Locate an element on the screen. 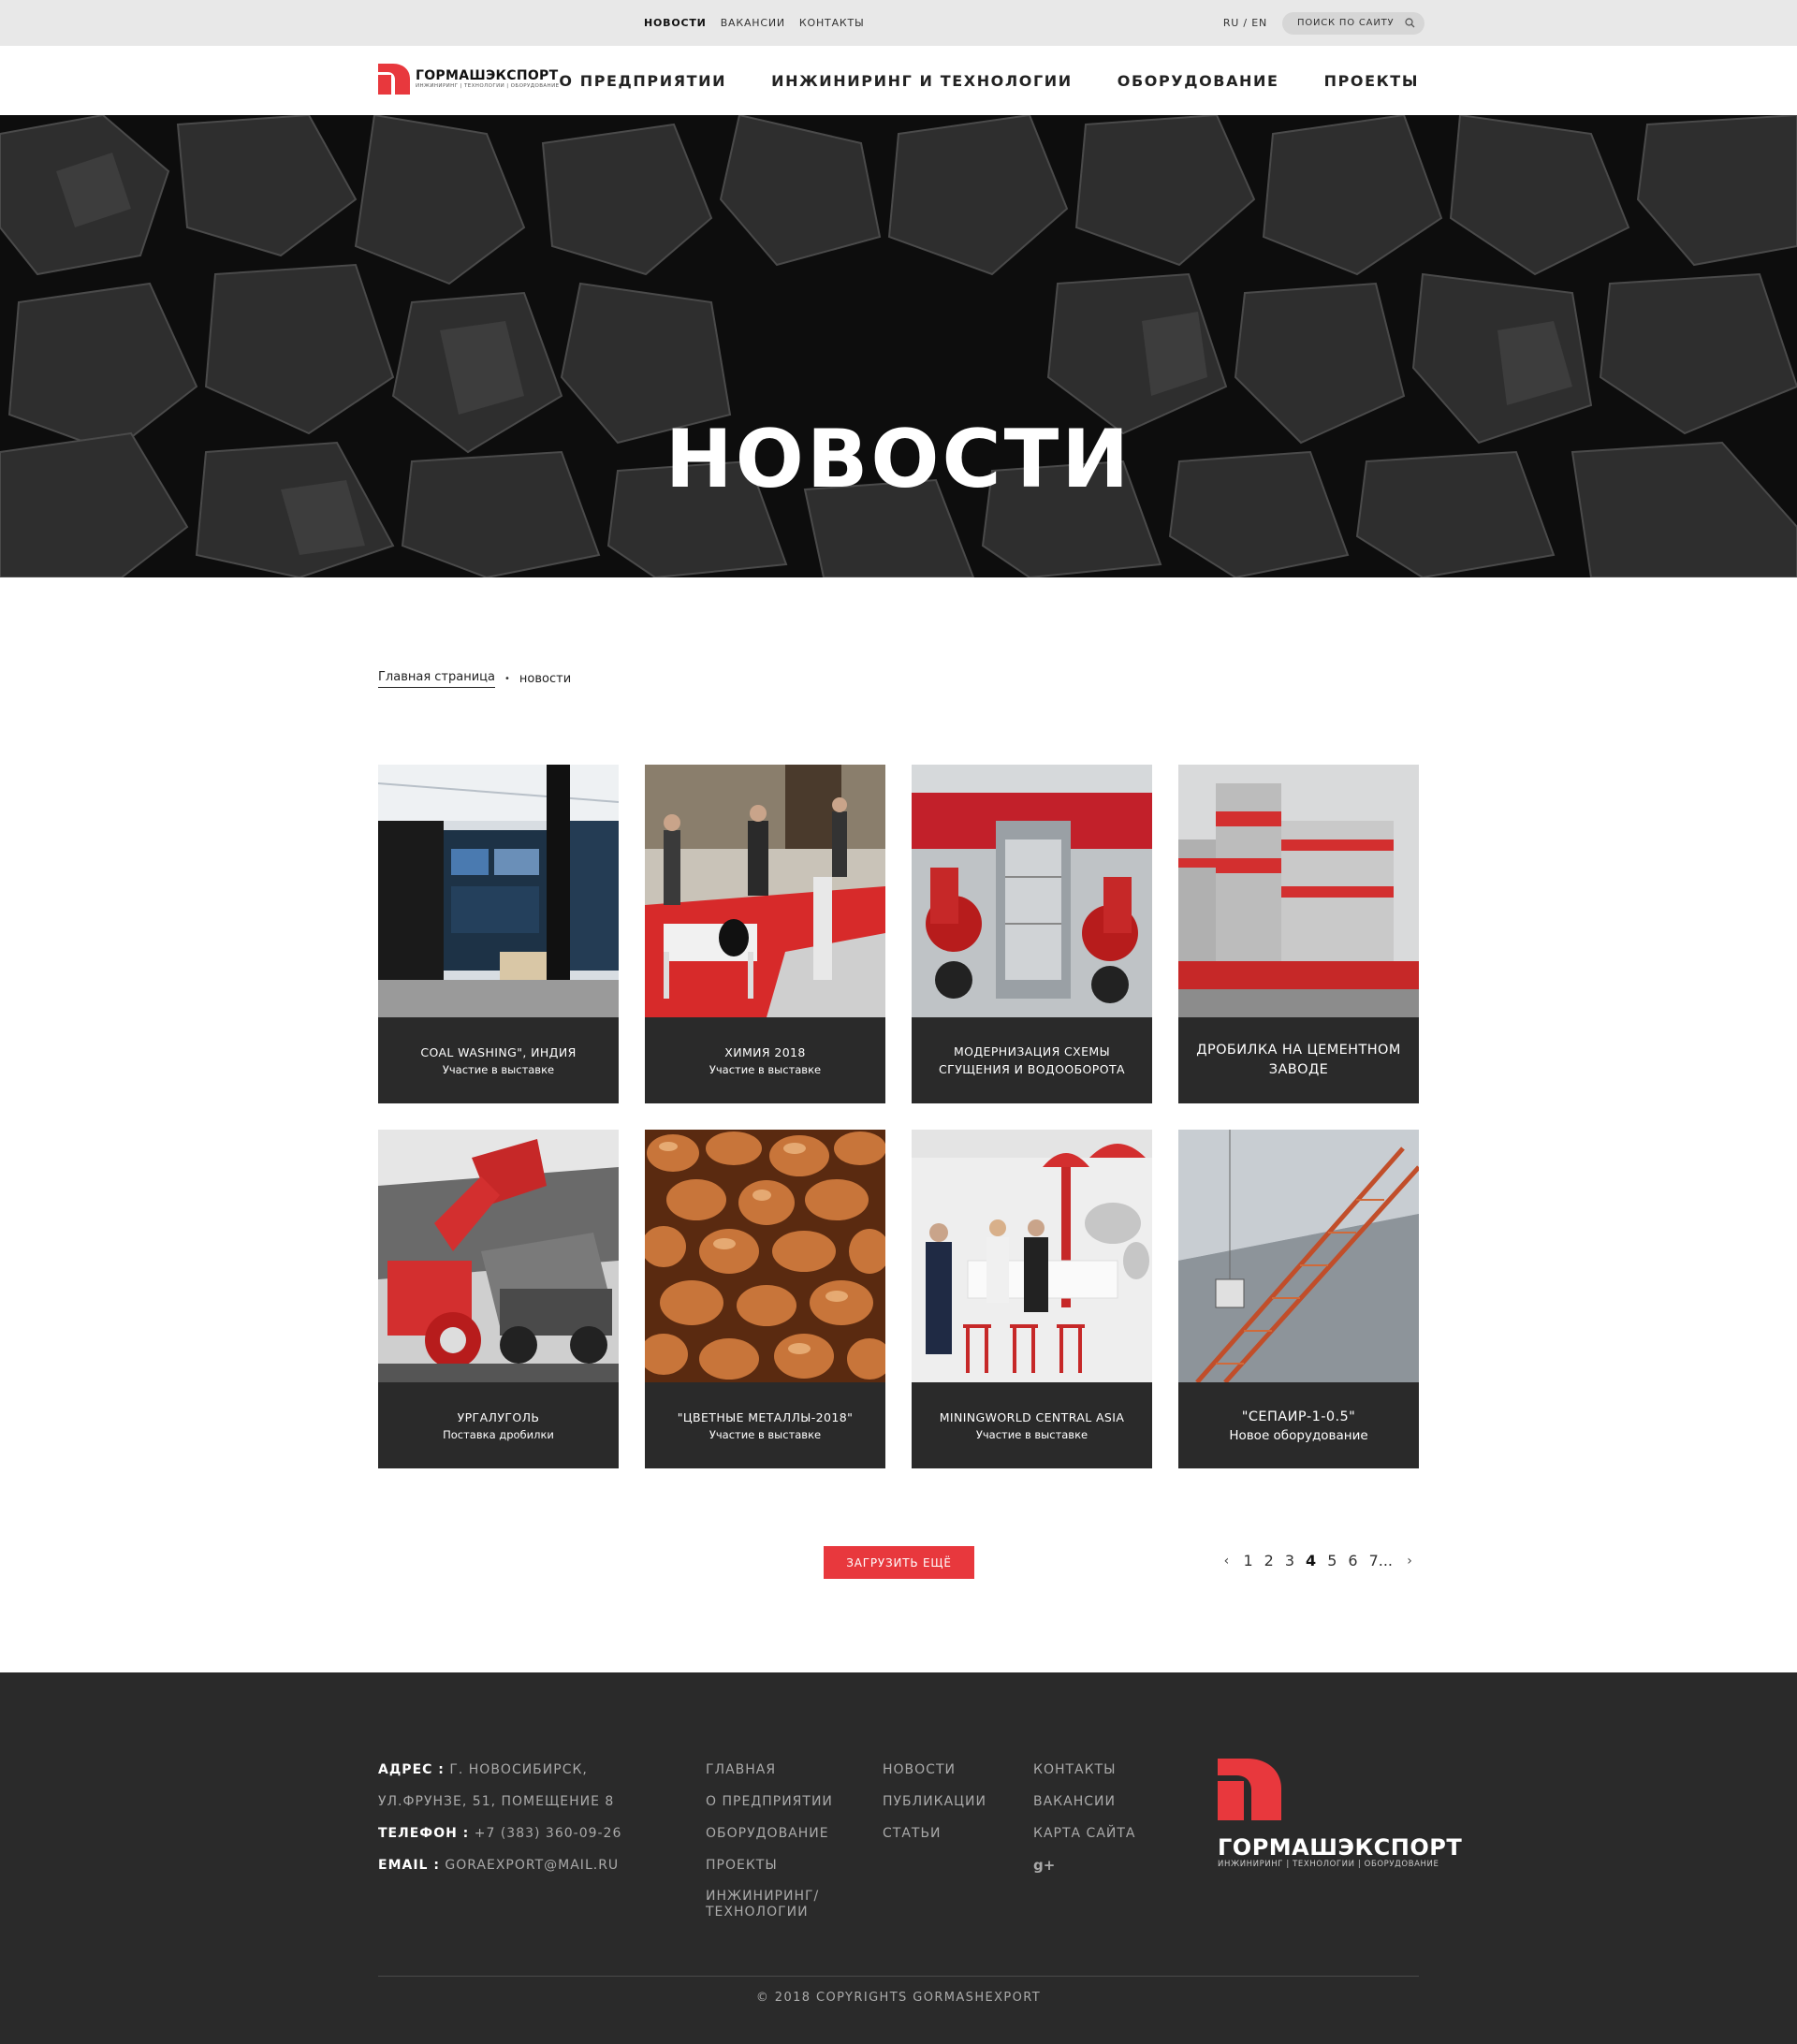  footer-address-line2: ул.Фрунзе, 51, помещение 8 is located at coordinates (496, 1801).